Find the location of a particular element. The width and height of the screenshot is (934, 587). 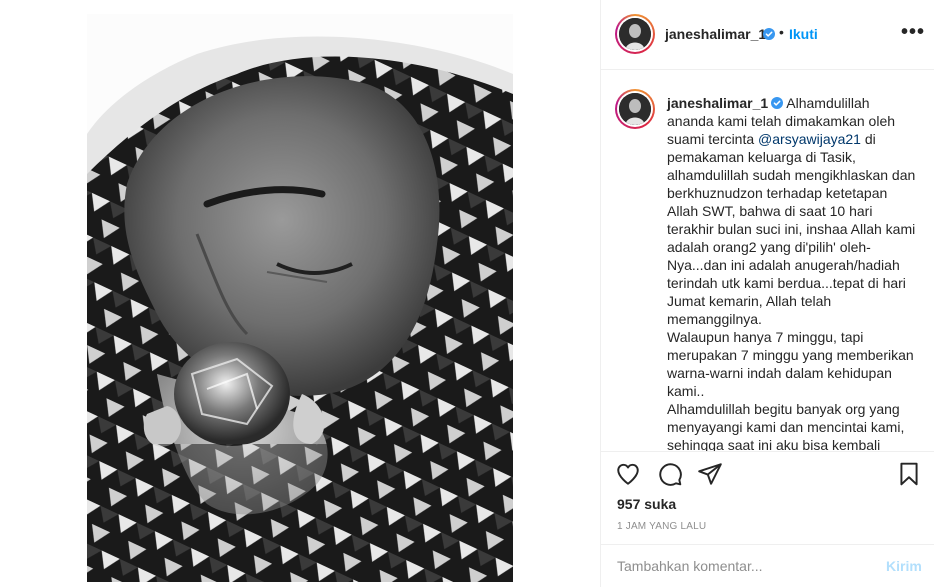

avatar is located at coordinates (635, 34).